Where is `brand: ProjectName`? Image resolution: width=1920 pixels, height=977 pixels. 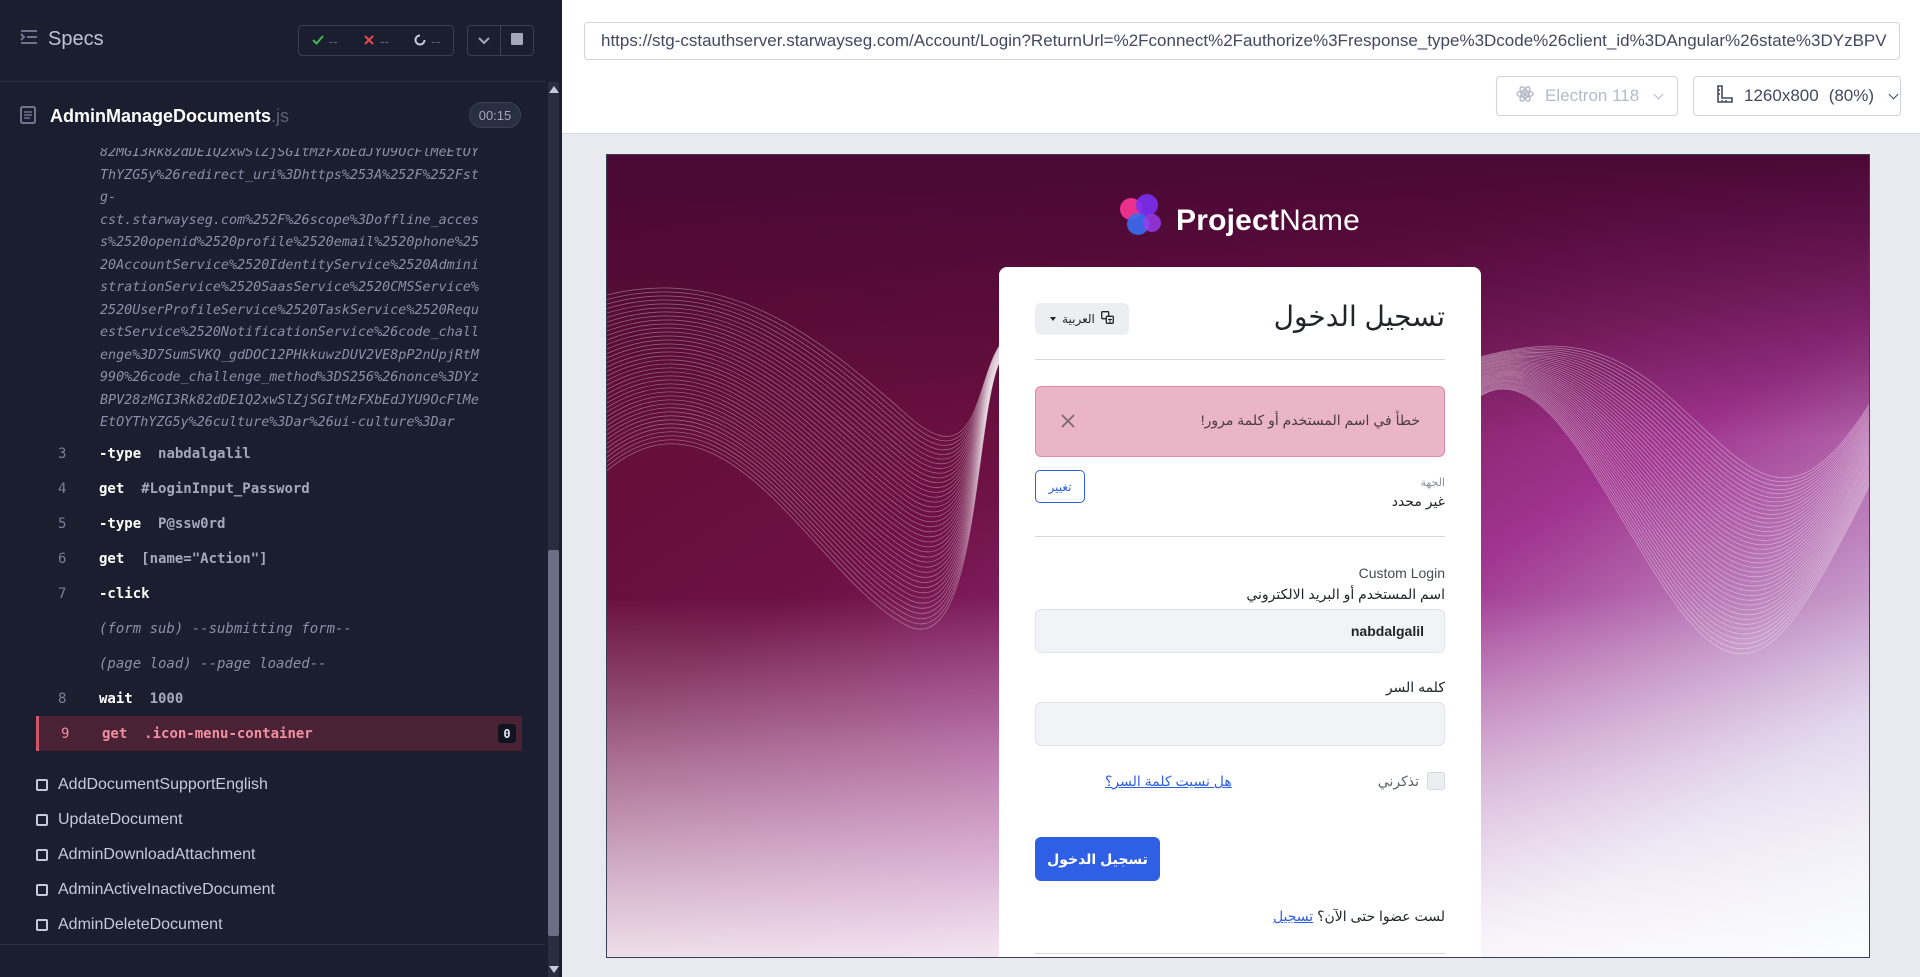 brand: ProjectName is located at coordinates (1238, 220).